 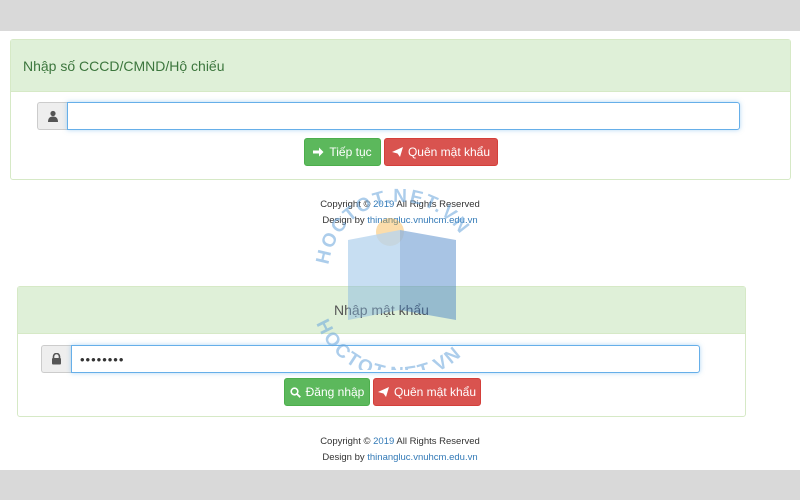 What do you see at coordinates (335, 392) in the screenshot?
I see `login-label: Đăng nhập` at bounding box center [335, 392].